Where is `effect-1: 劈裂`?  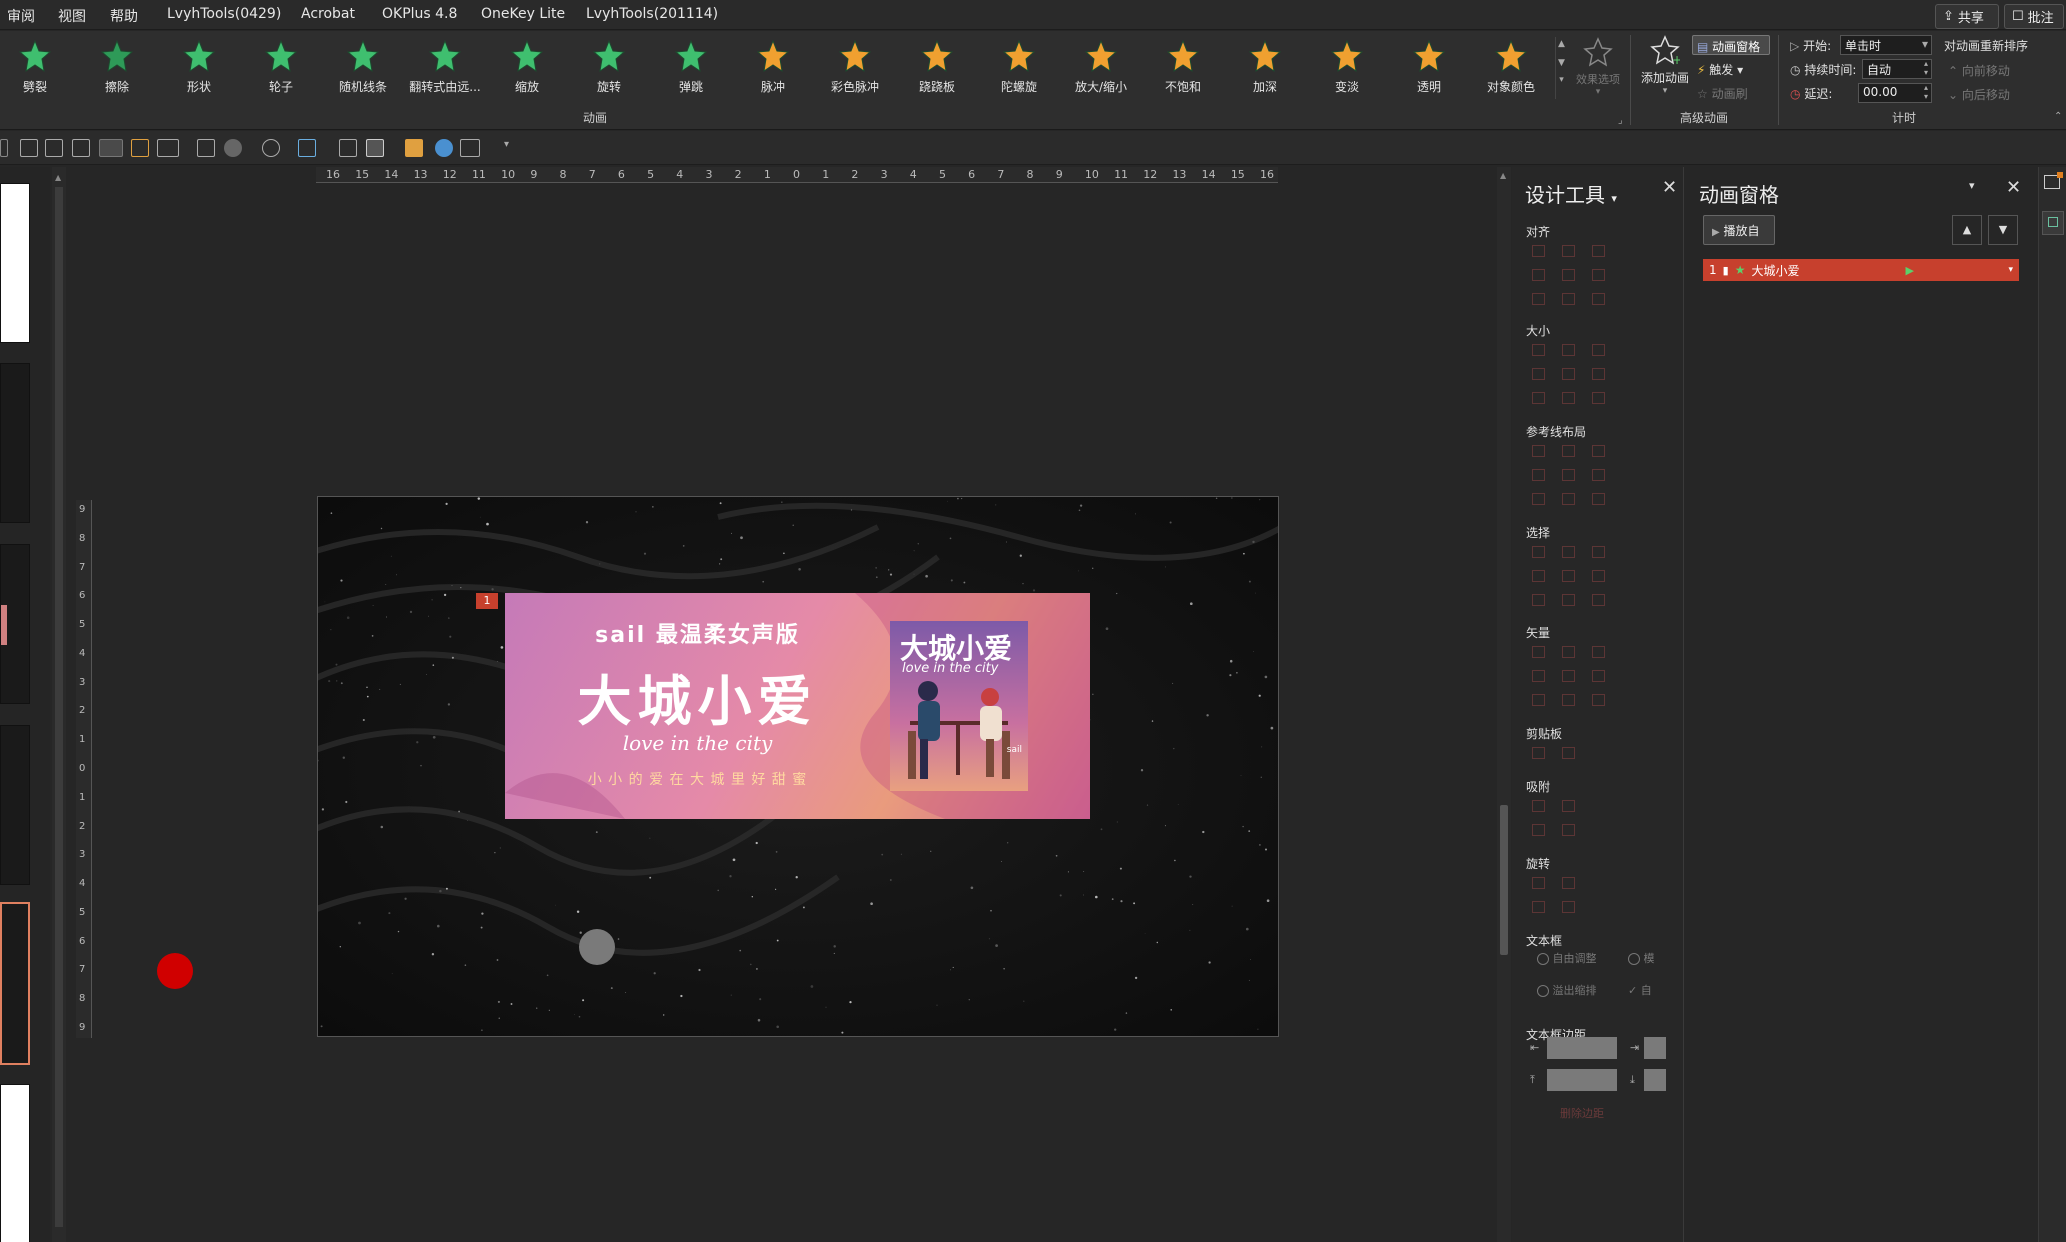 effect-1: 劈裂 is located at coordinates (38, 69).